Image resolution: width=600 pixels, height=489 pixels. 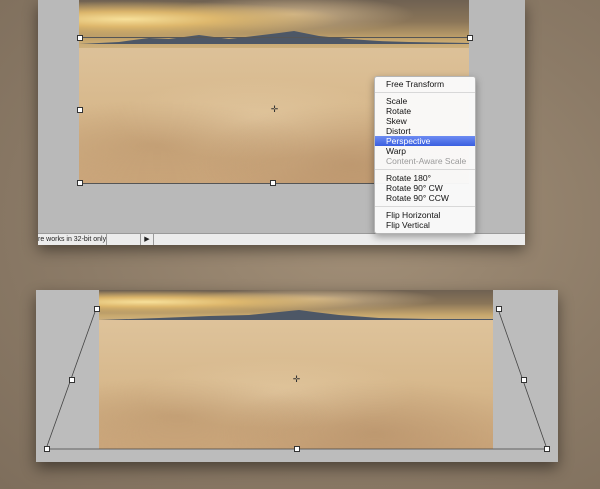 What do you see at coordinates (425, 111) in the screenshot?
I see `menu-item-rotate: Rotate` at bounding box center [425, 111].